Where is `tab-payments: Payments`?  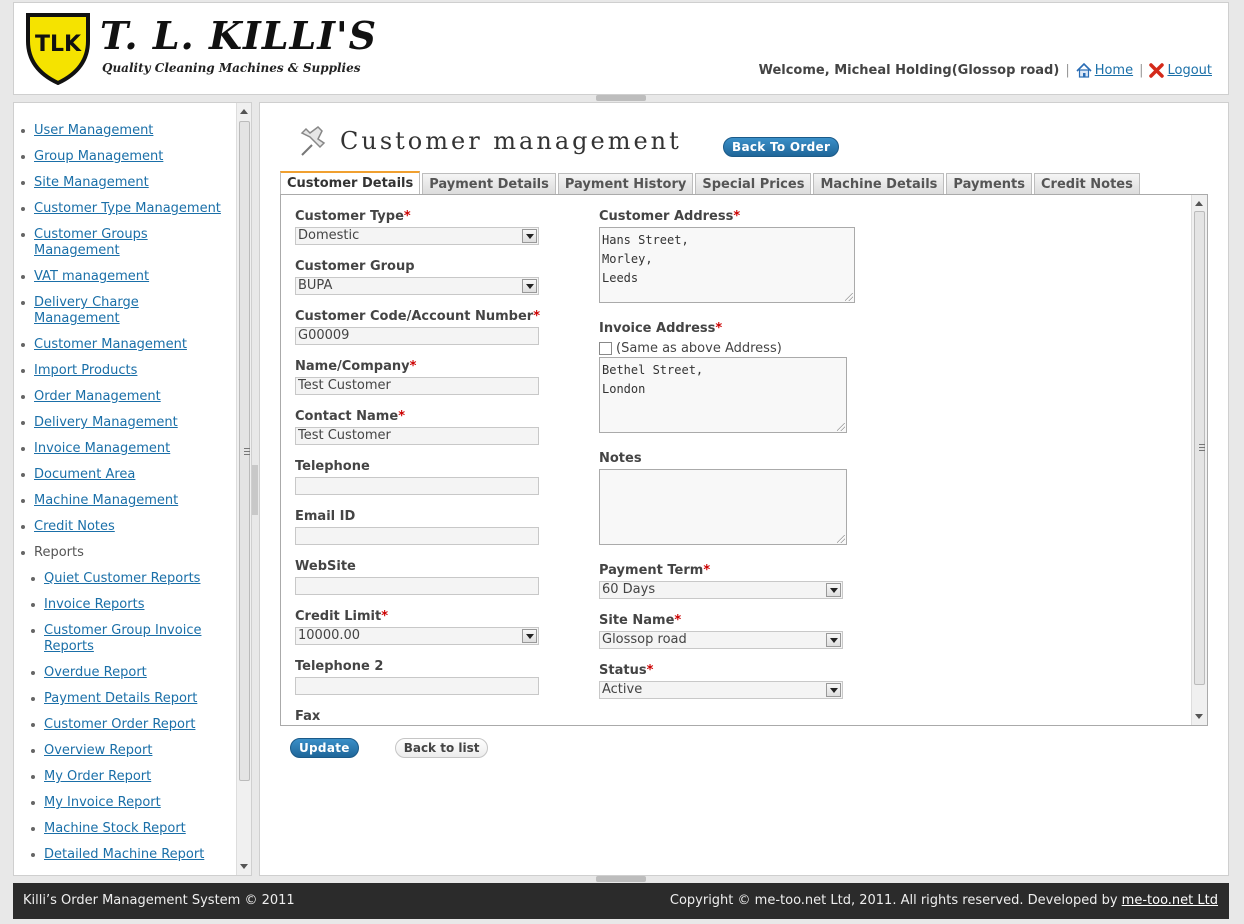
tab-payments: Payments is located at coordinates (989, 183).